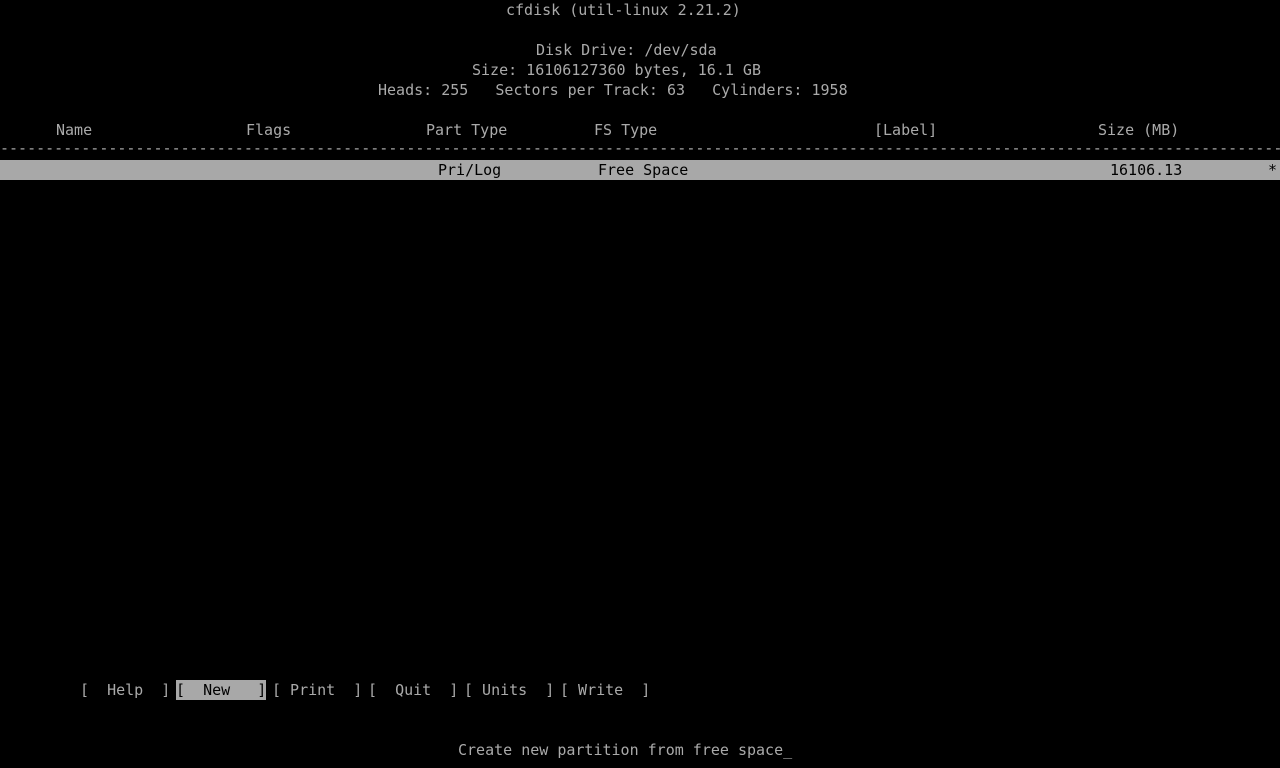  Describe the element at coordinates (643, 170) in the screenshot. I see `row-fs-type: Free Space` at that location.